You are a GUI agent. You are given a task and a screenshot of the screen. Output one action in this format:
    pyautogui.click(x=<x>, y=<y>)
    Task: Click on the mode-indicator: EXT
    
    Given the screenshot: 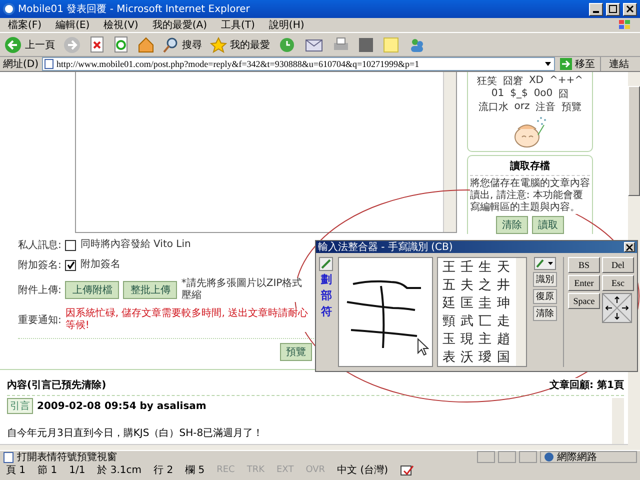 What is the action you would take?
    pyautogui.click(x=285, y=470)
    